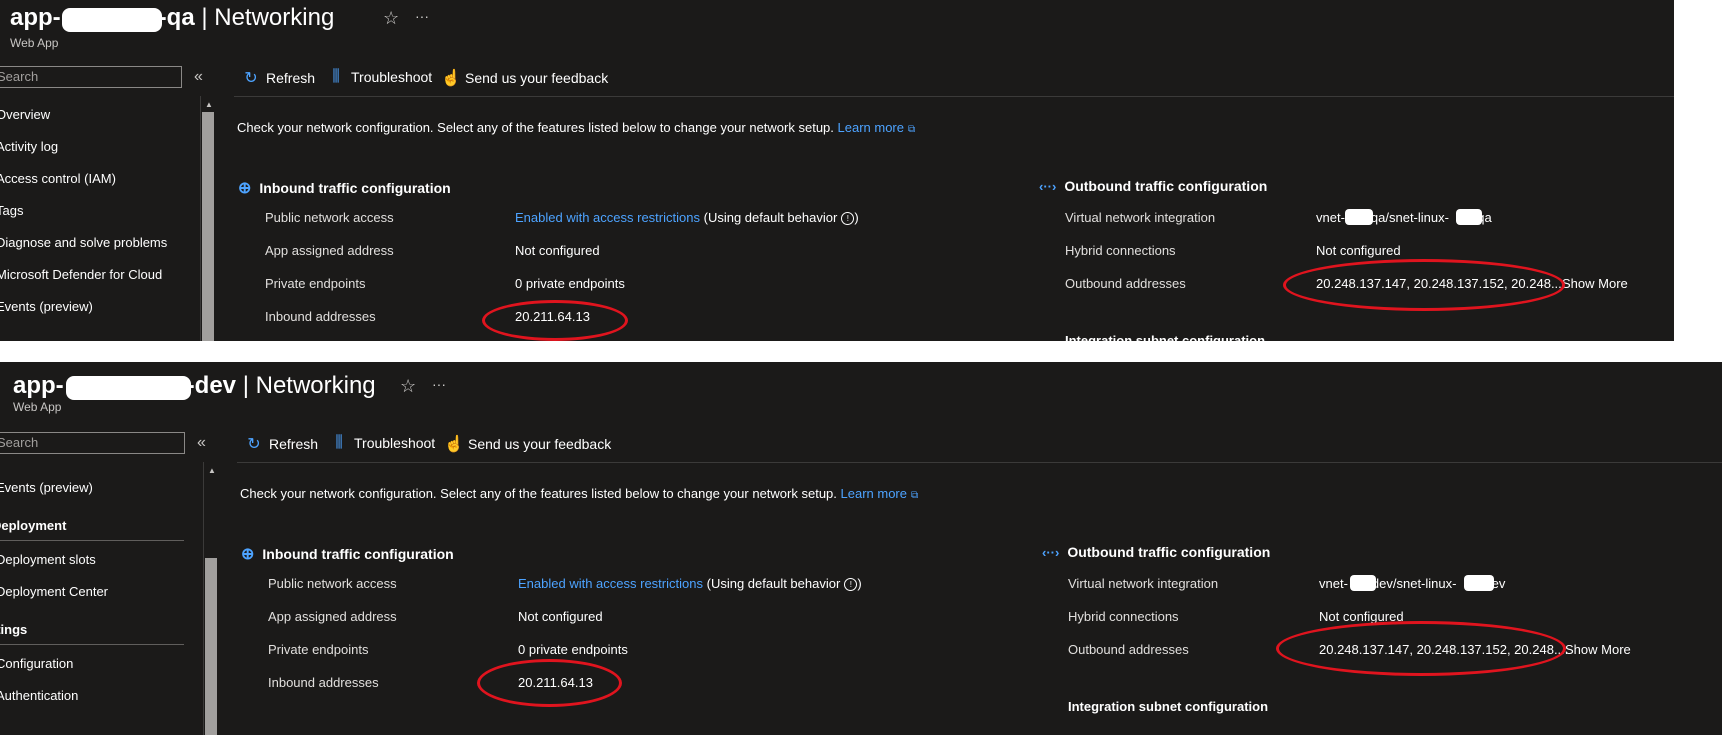  What do you see at coordinates (329, 250) in the screenshot?
I see `app-assigned-address-label: App assigned address` at bounding box center [329, 250].